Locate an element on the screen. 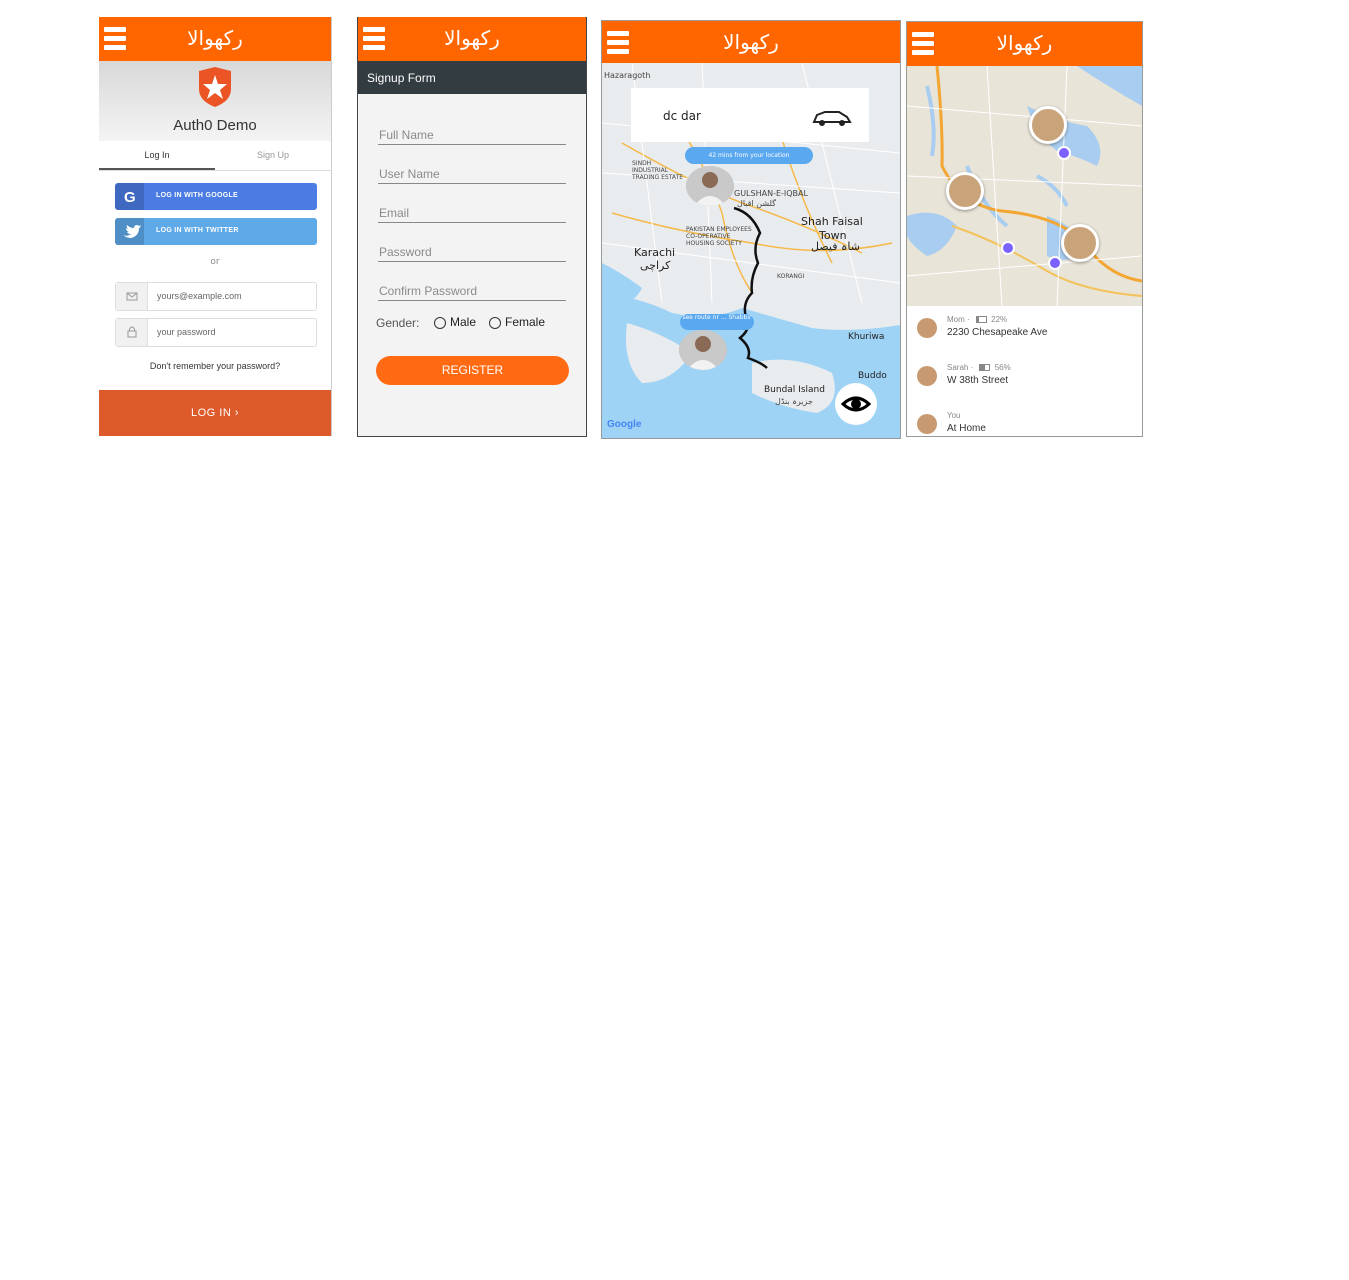 The image size is (1349, 1280). auth-header: Auth0 Demo is located at coordinates (215, 101).